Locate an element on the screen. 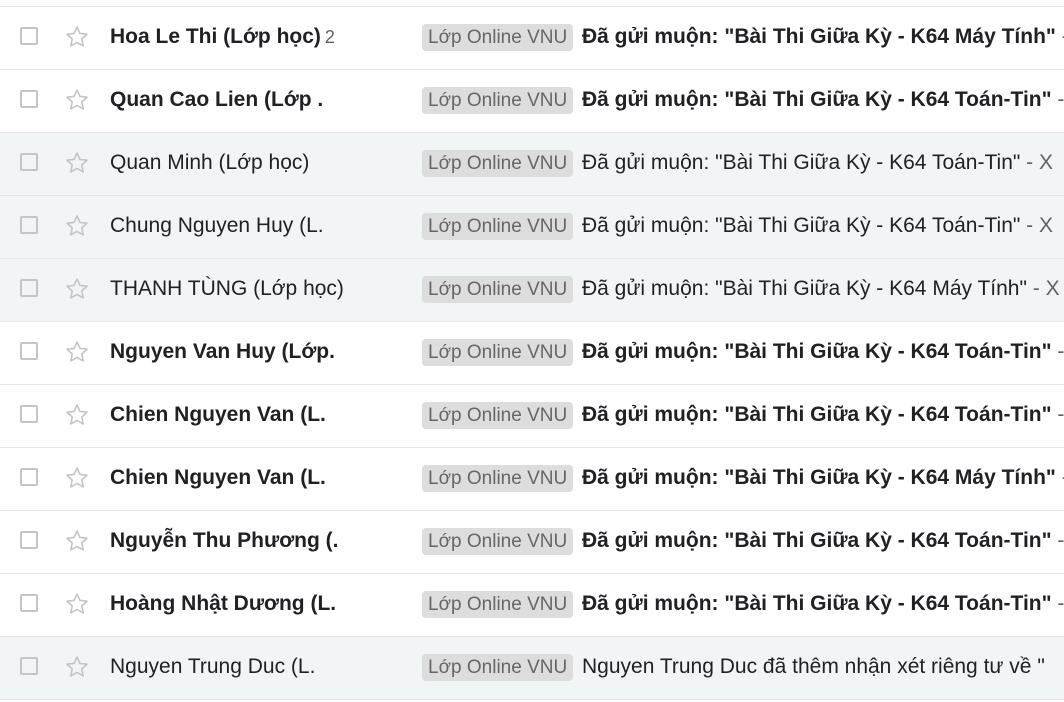 The height and width of the screenshot is (702, 1064). sender-name: Nguyen Van Huy (Lớp. is located at coordinates (224, 352).